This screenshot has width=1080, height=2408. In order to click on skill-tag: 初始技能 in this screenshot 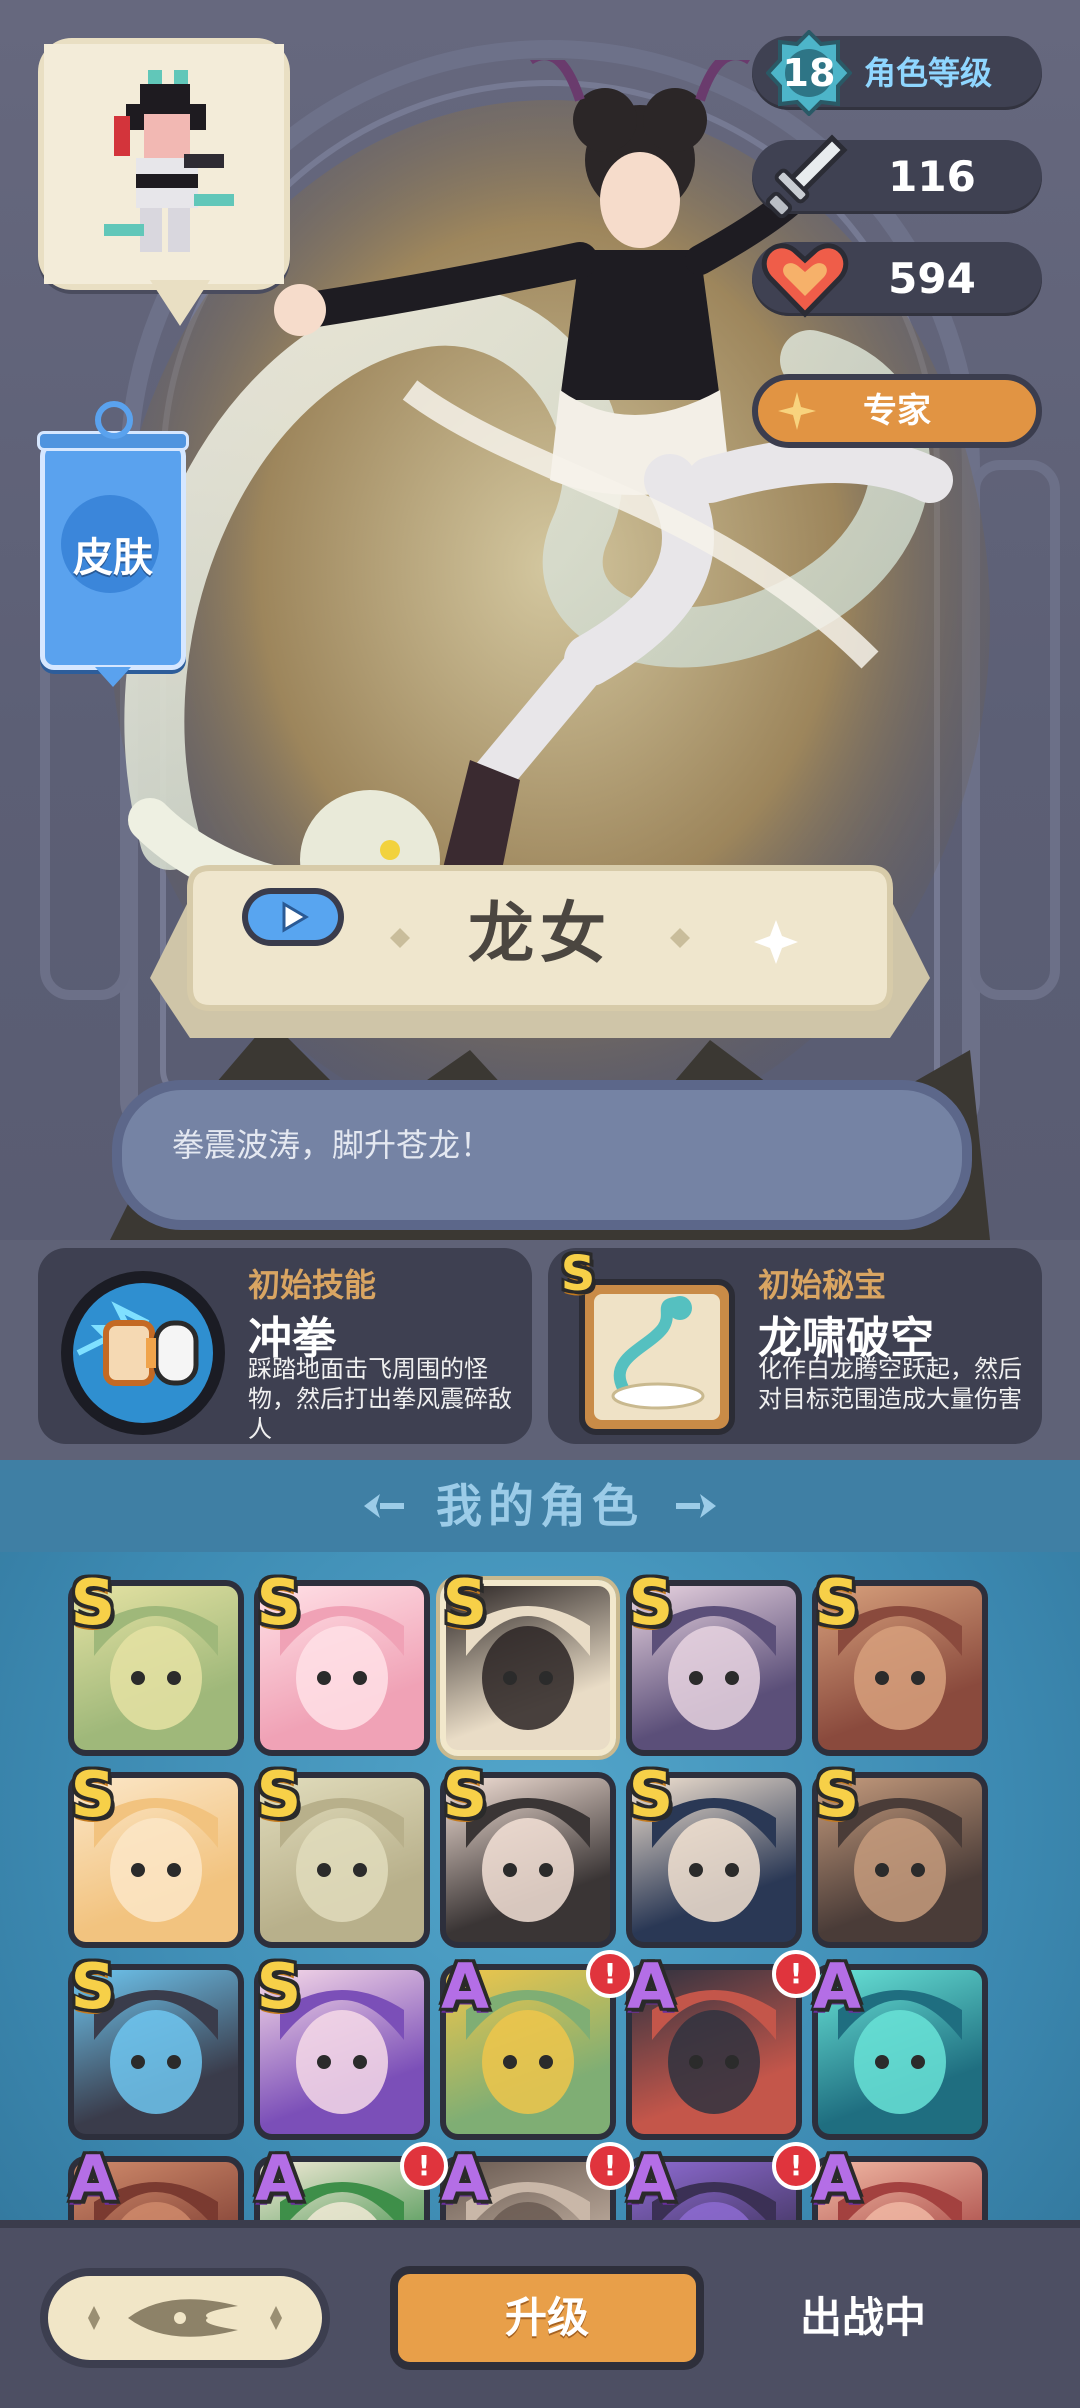, I will do `click(312, 1285)`.